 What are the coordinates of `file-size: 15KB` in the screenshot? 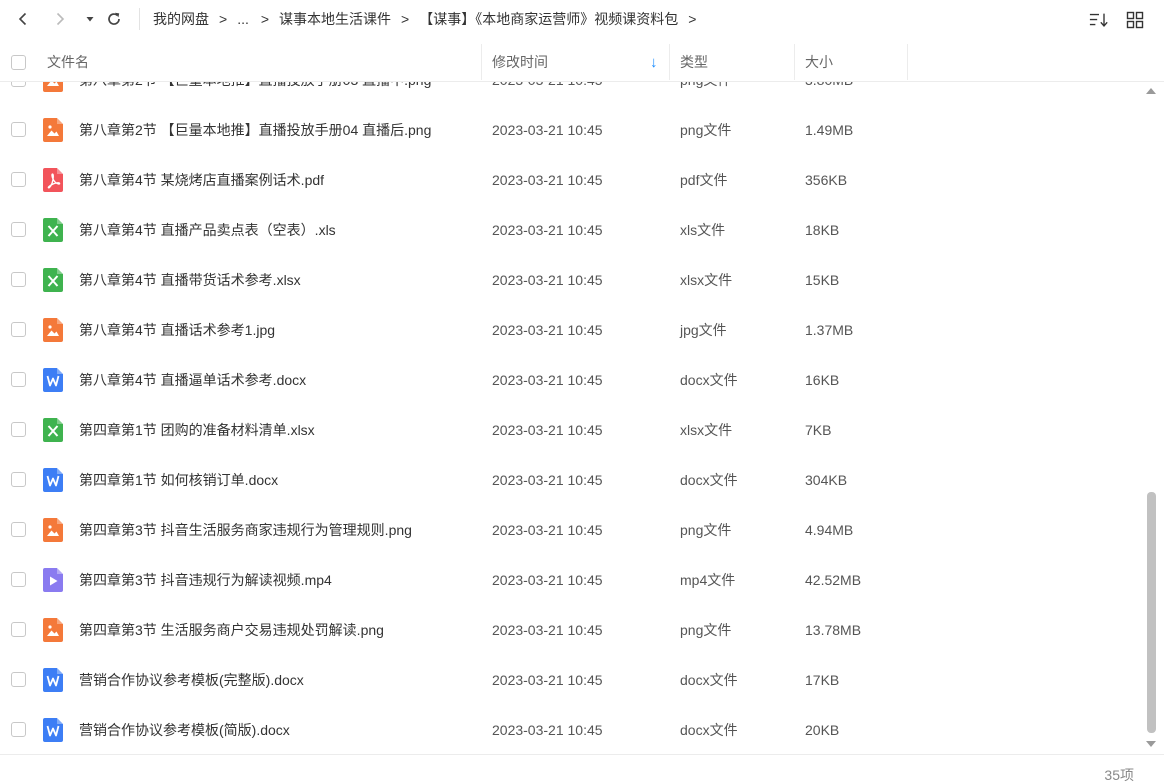 It's located at (822, 280).